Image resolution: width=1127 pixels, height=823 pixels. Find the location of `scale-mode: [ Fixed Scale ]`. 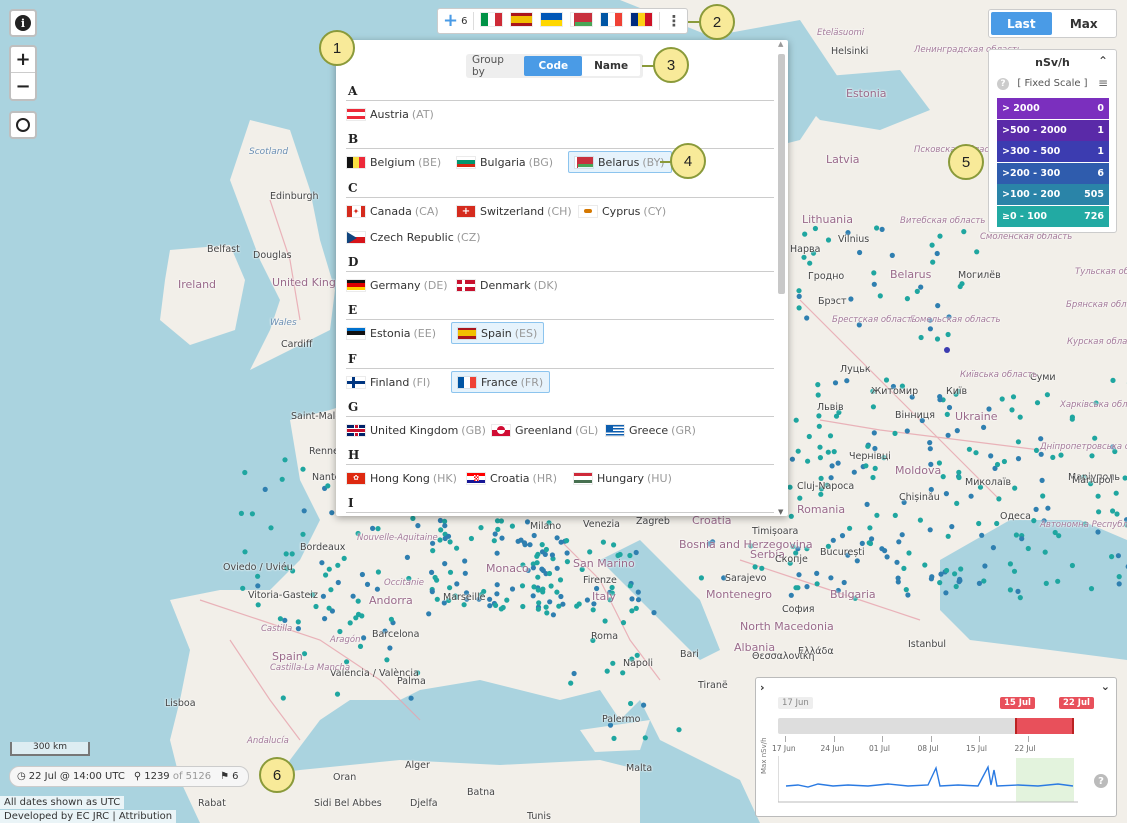

scale-mode: [ Fixed Scale ] is located at coordinates (1052, 83).